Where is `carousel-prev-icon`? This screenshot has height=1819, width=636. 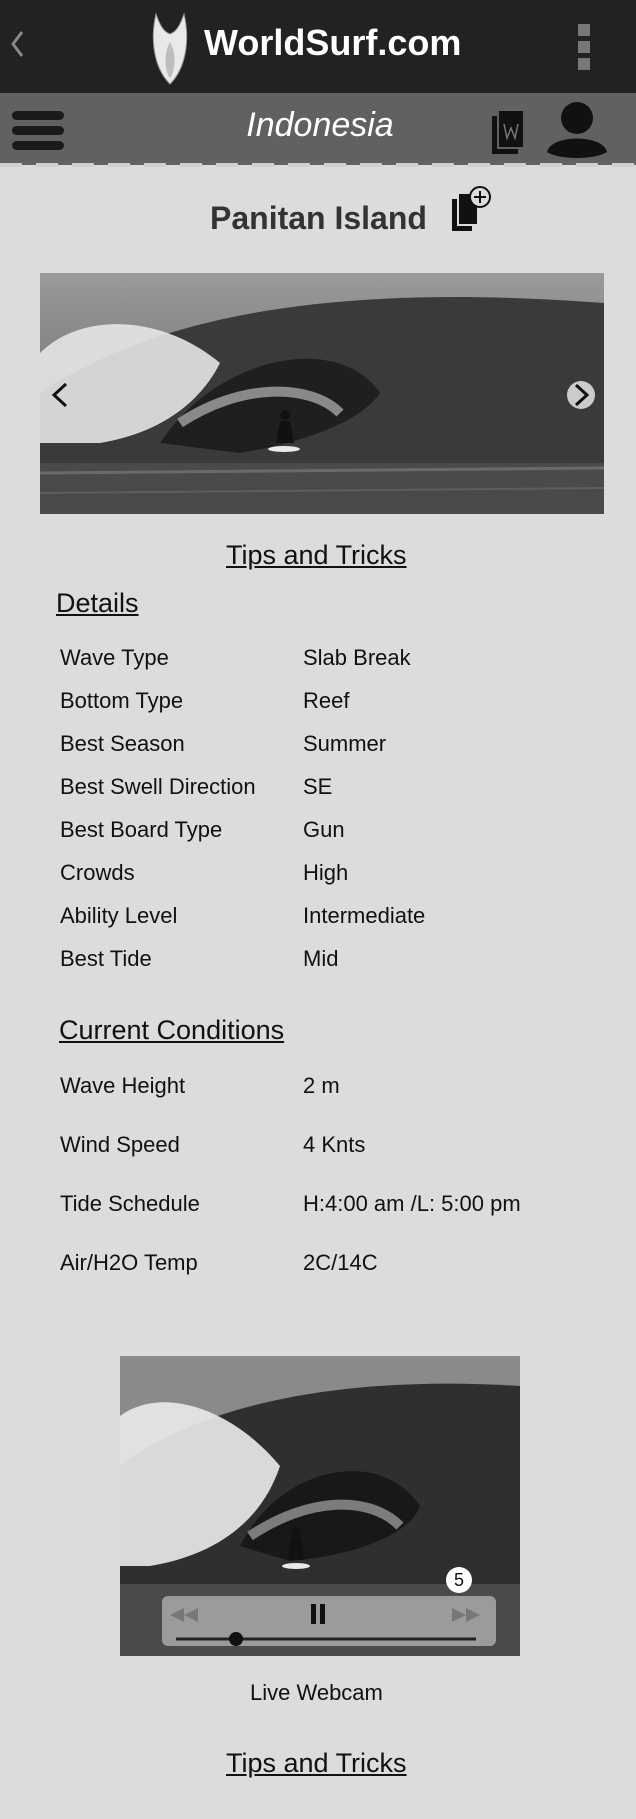
carousel-prev-icon is located at coordinates (61, 395).